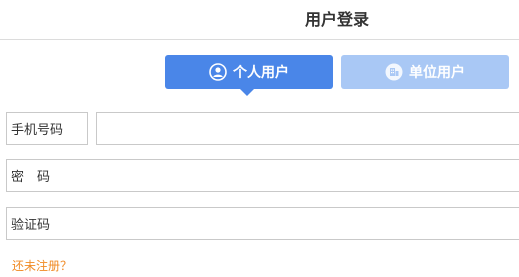 Image resolution: width=519 pixels, height=277 pixels. Describe the element at coordinates (307, 128) in the screenshot. I see `phone-input` at that location.